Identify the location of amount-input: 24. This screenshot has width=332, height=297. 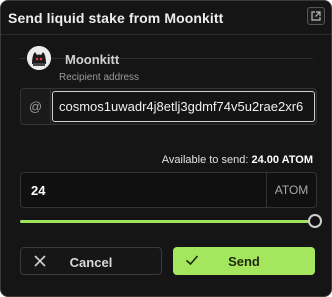
(38, 190).